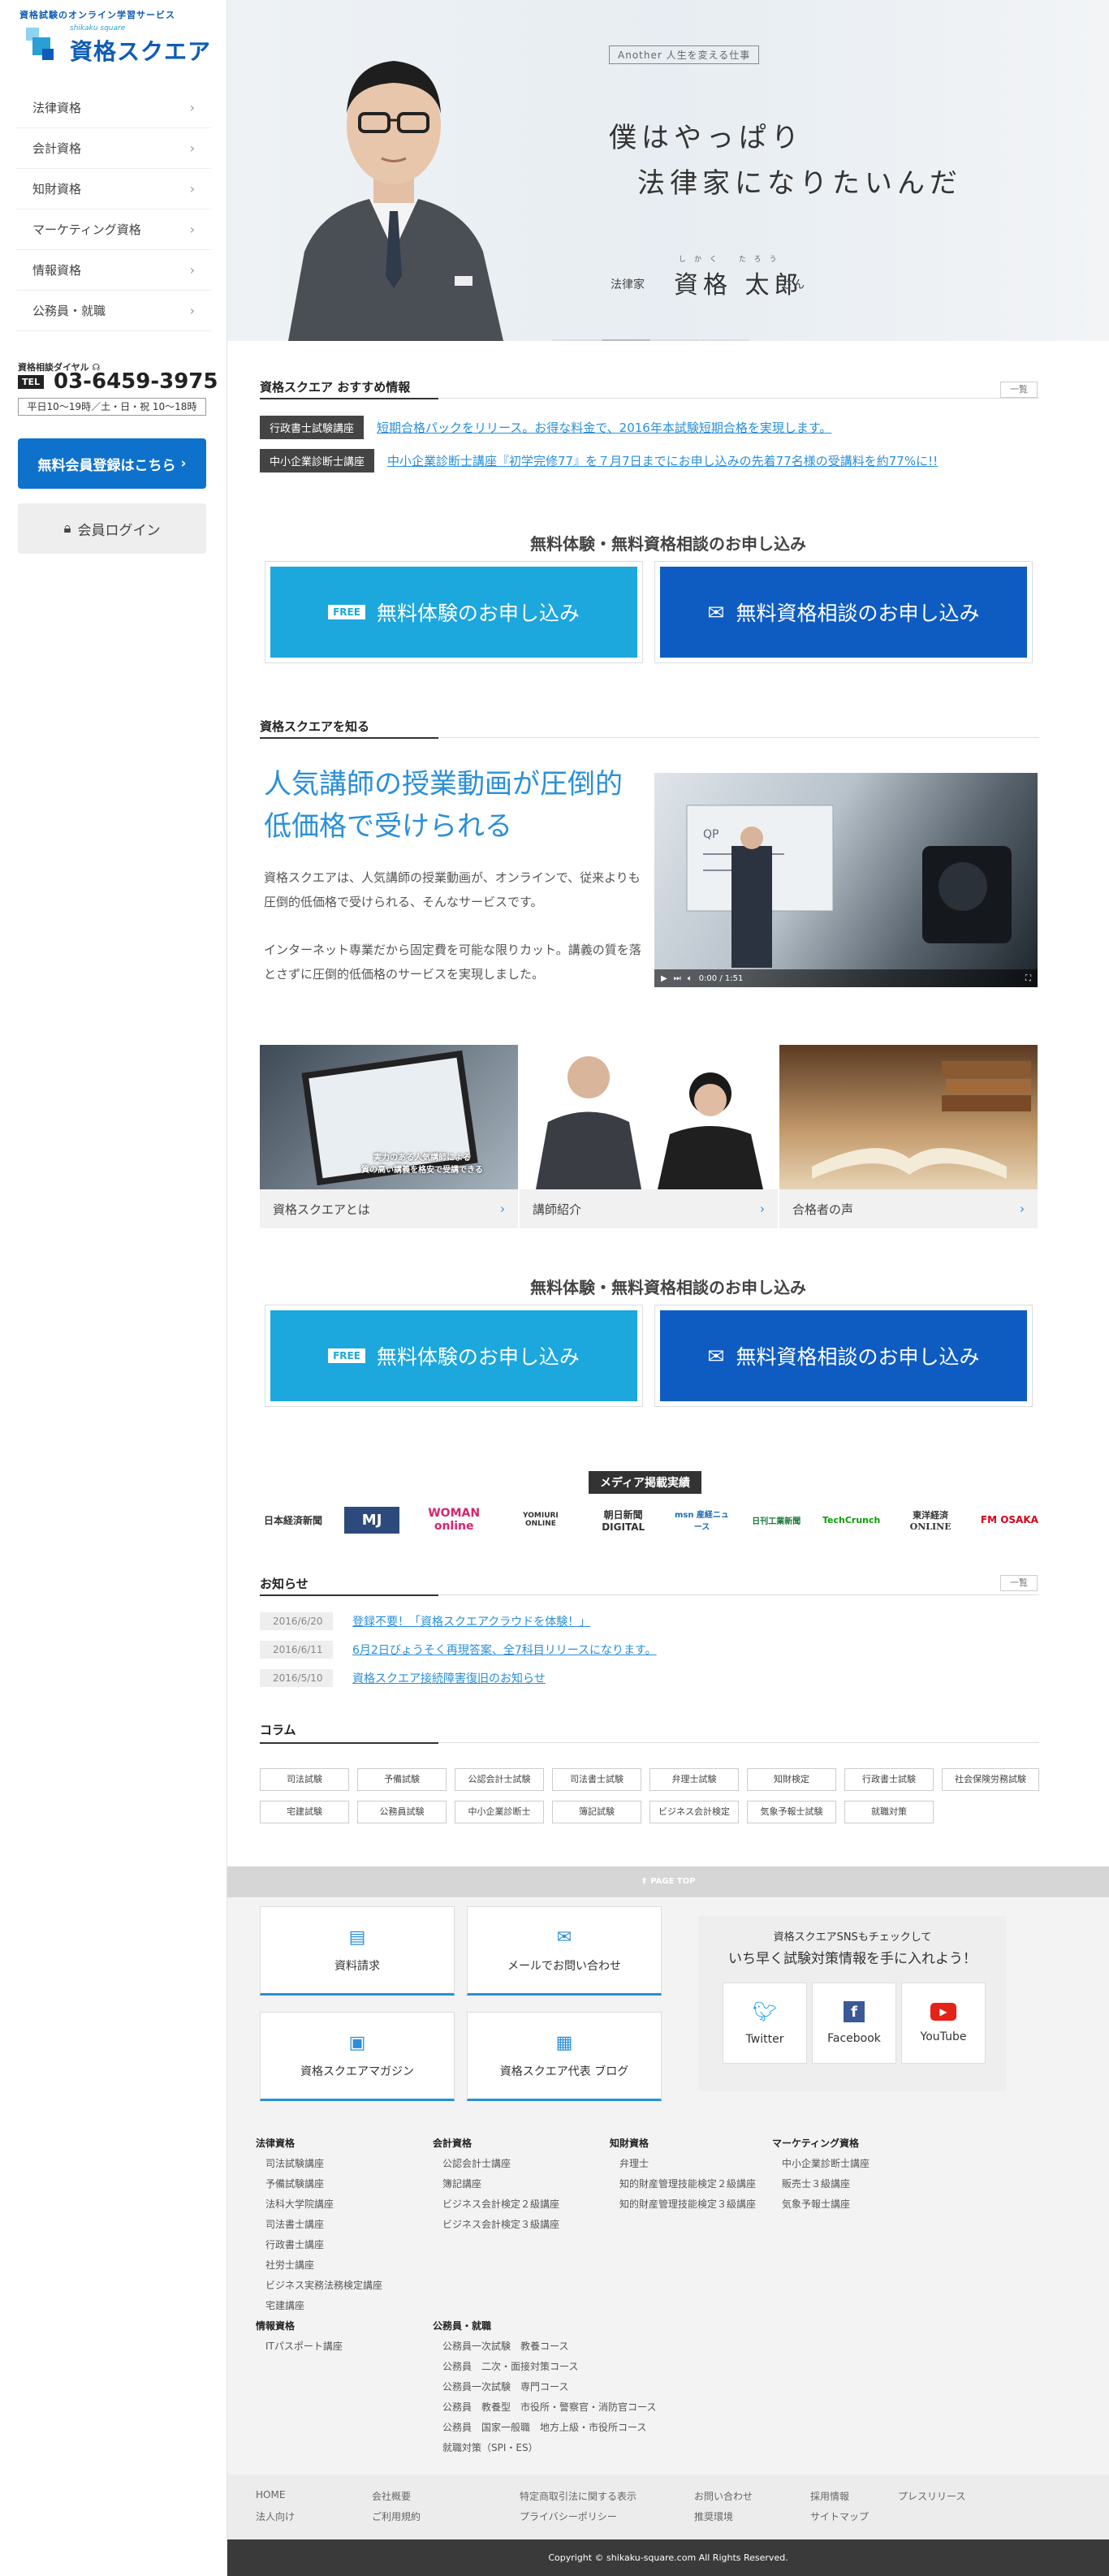  What do you see at coordinates (319, 2347) in the screenshot?
I see `footer-link: ITパスポート講座` at bounding box center [319, 2347].